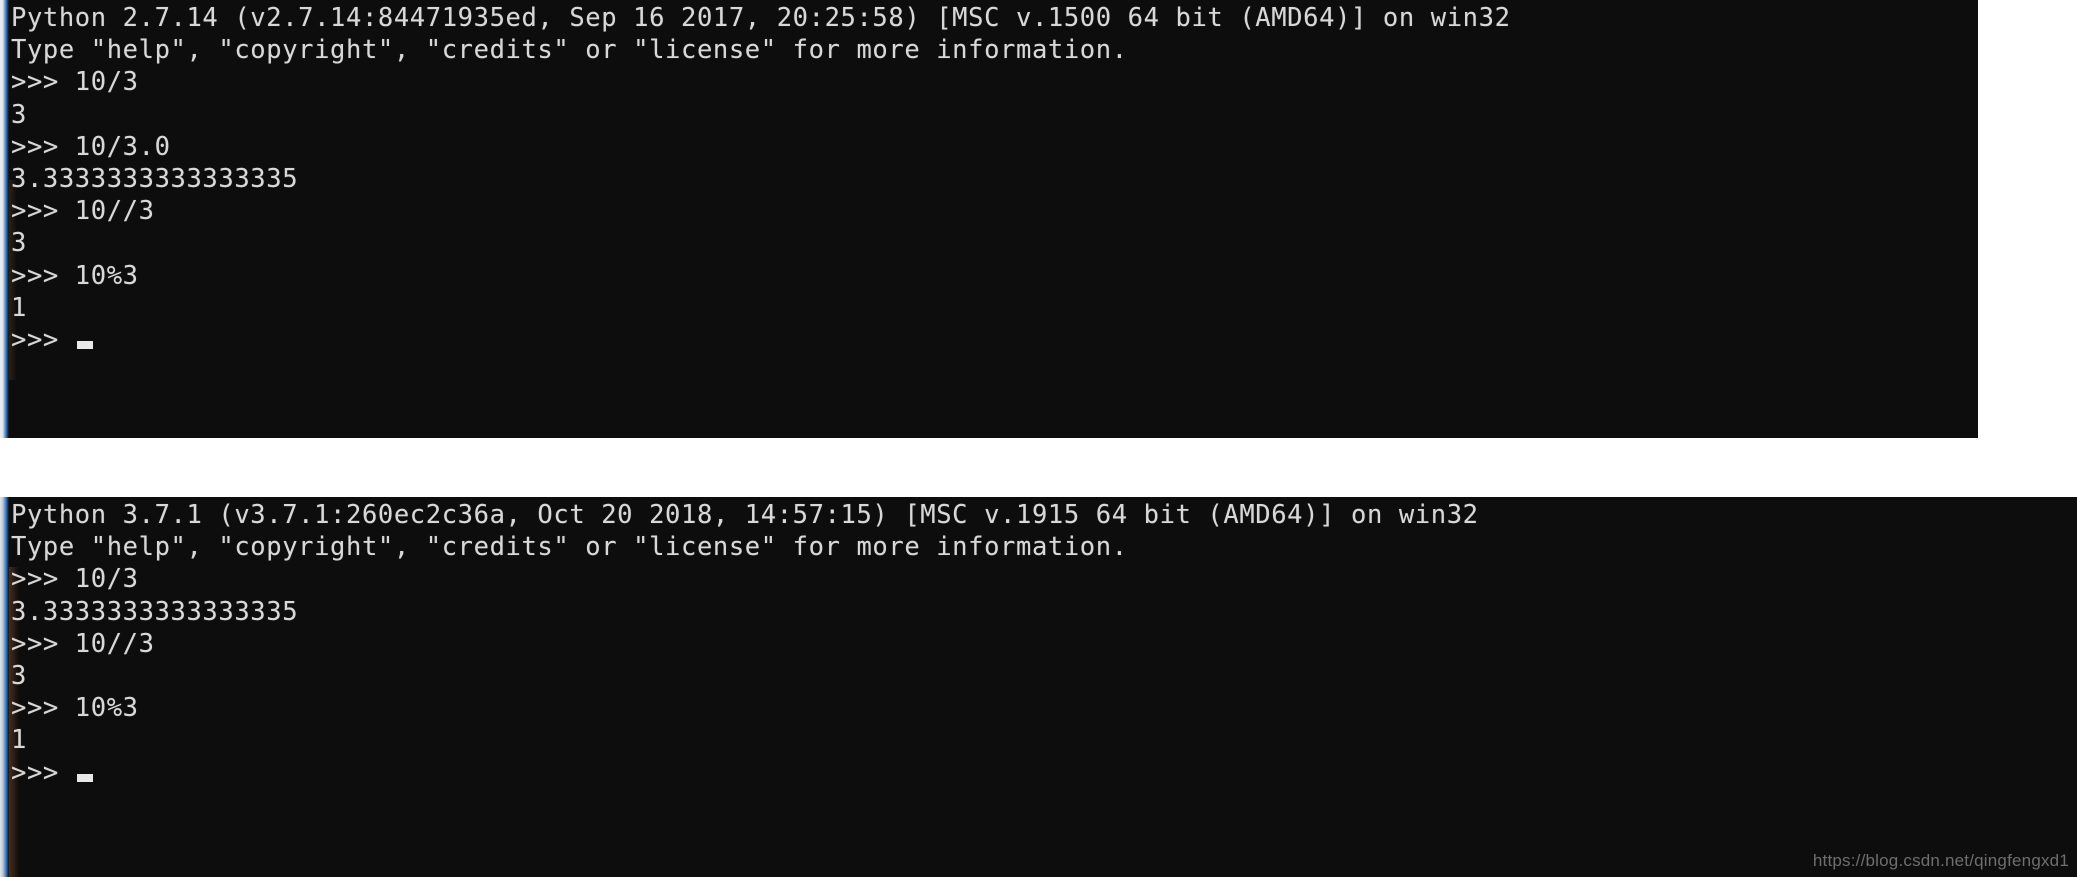 The image size is (2077, 877). Describe the element at coordinates (1038, 467) in the screenshot. I see `page-background-gap` at that location.